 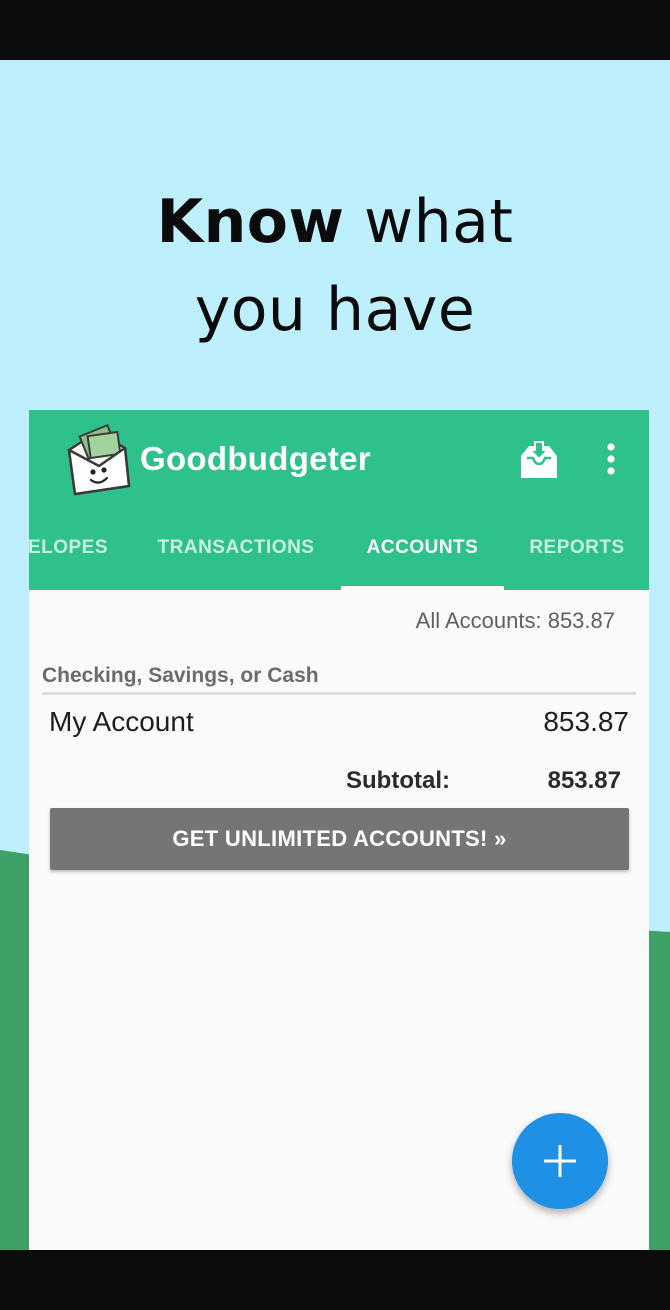 What do you see at coordinates (339, 839) in the screenshot?
I see `get-unlimited-accounts-button: GET UNLIMITED ACCOUNTS! »` at bounding box center [339, 839].